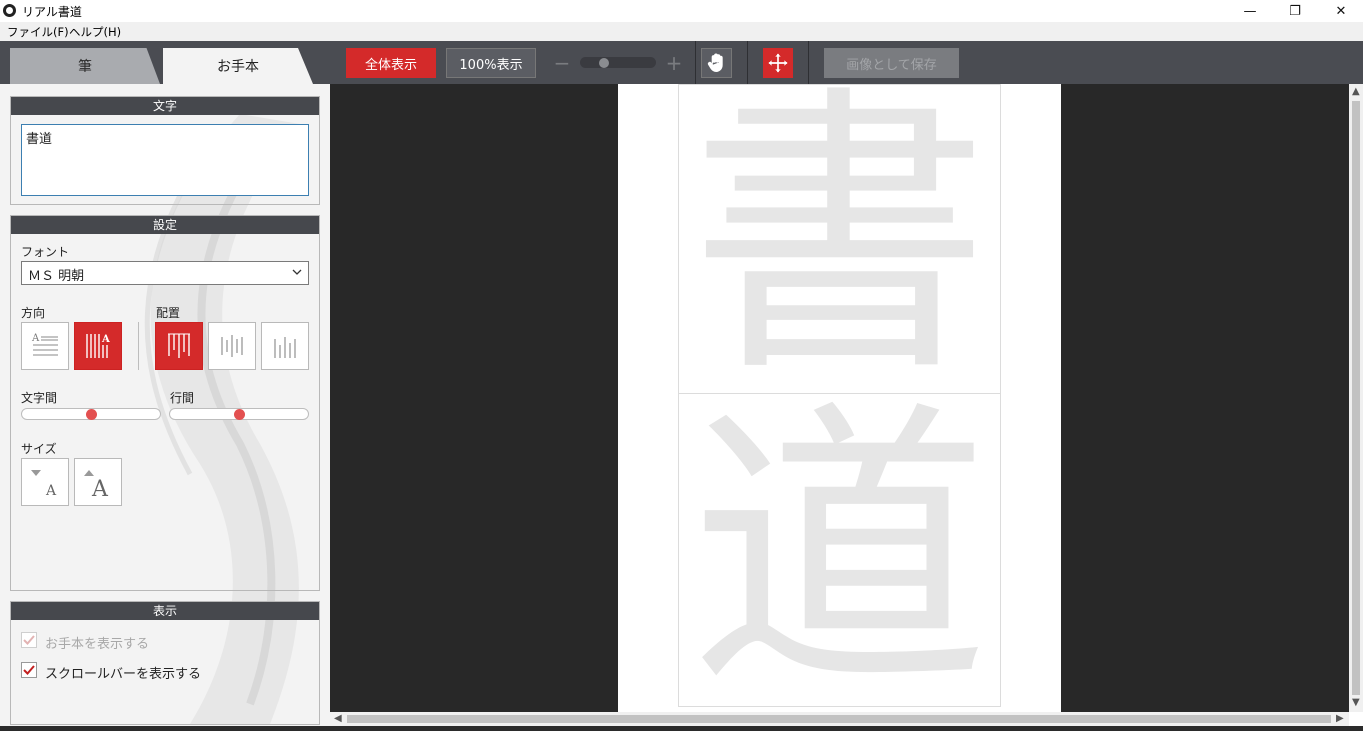  I want to click on vertical-direction-button: A, so click(98, 346).